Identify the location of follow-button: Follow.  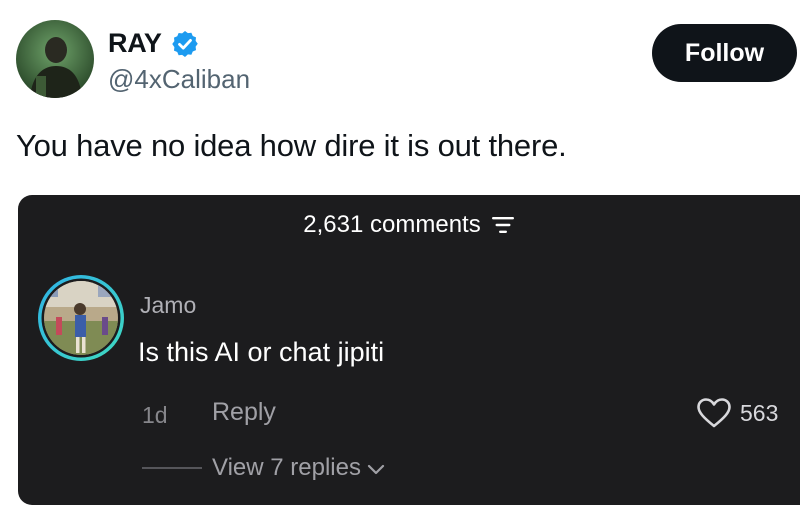
(724, 53).